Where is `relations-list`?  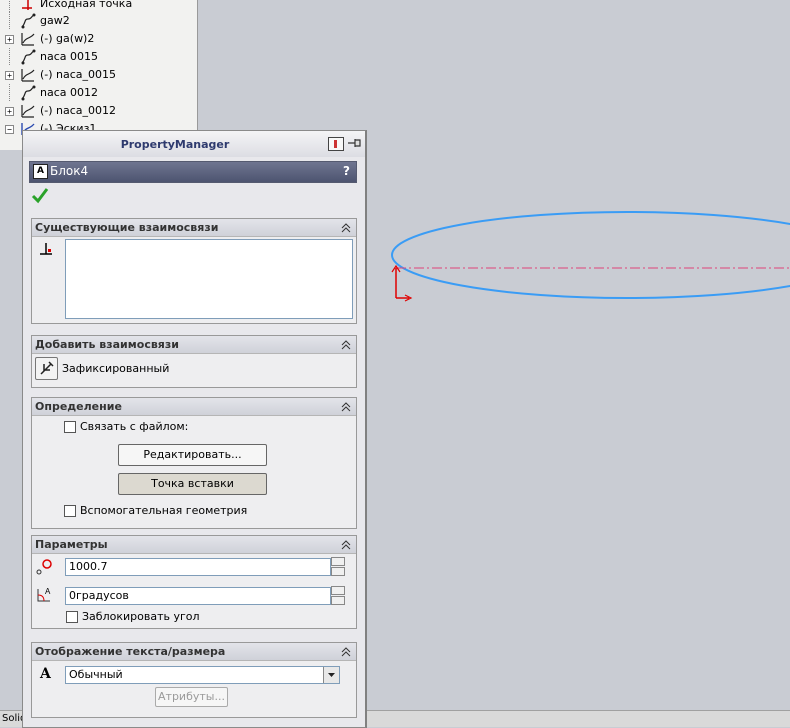 relations-list is located at coordinates (209, 279).